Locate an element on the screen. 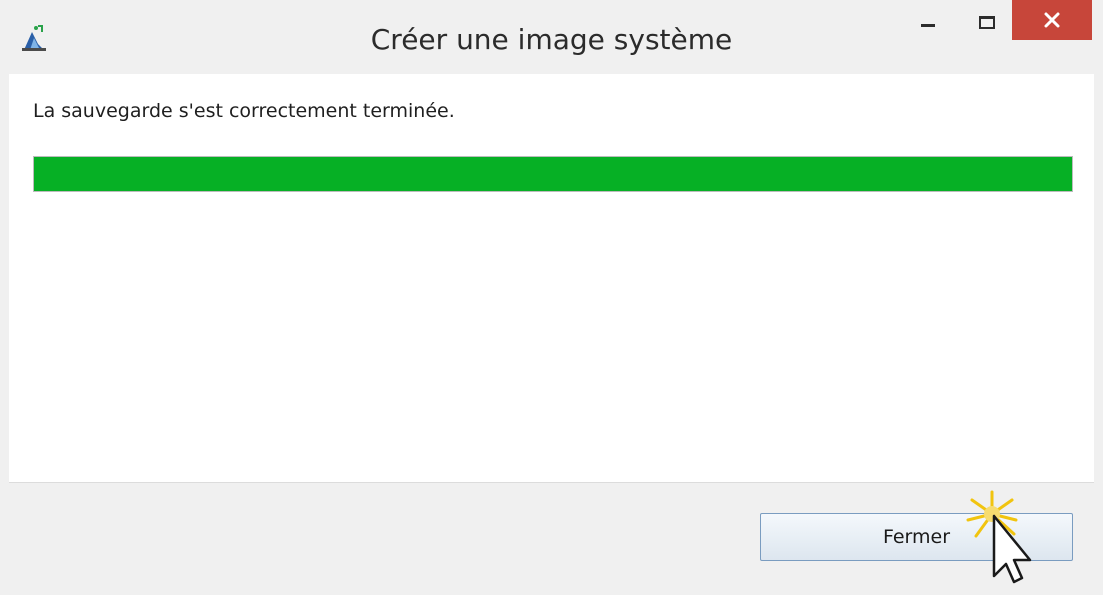  title-bar: Créer une image système is located at coordinates (551, 37).